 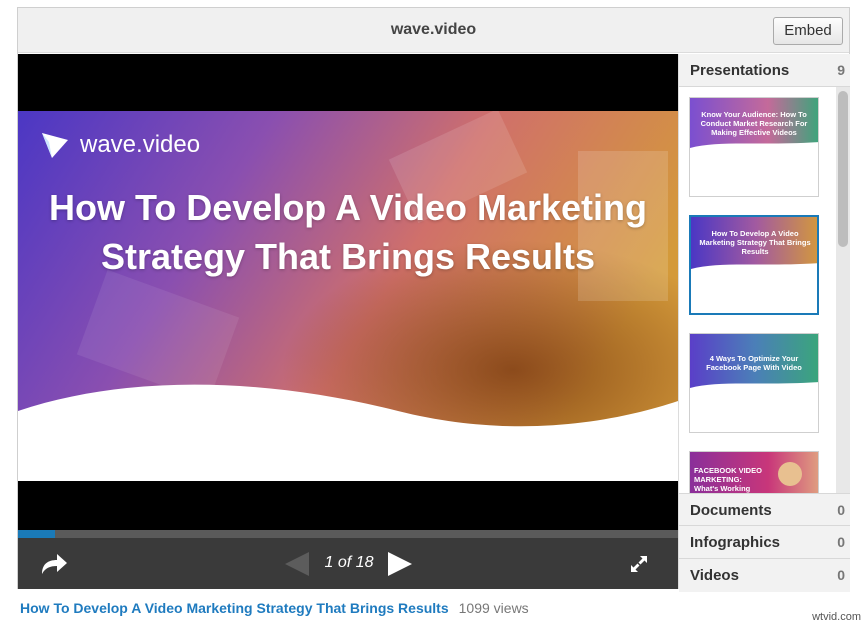 What do you see at coordinates (348, 534) in the screenshot?
I see `progress-bar` at bounding box center [348, 534].